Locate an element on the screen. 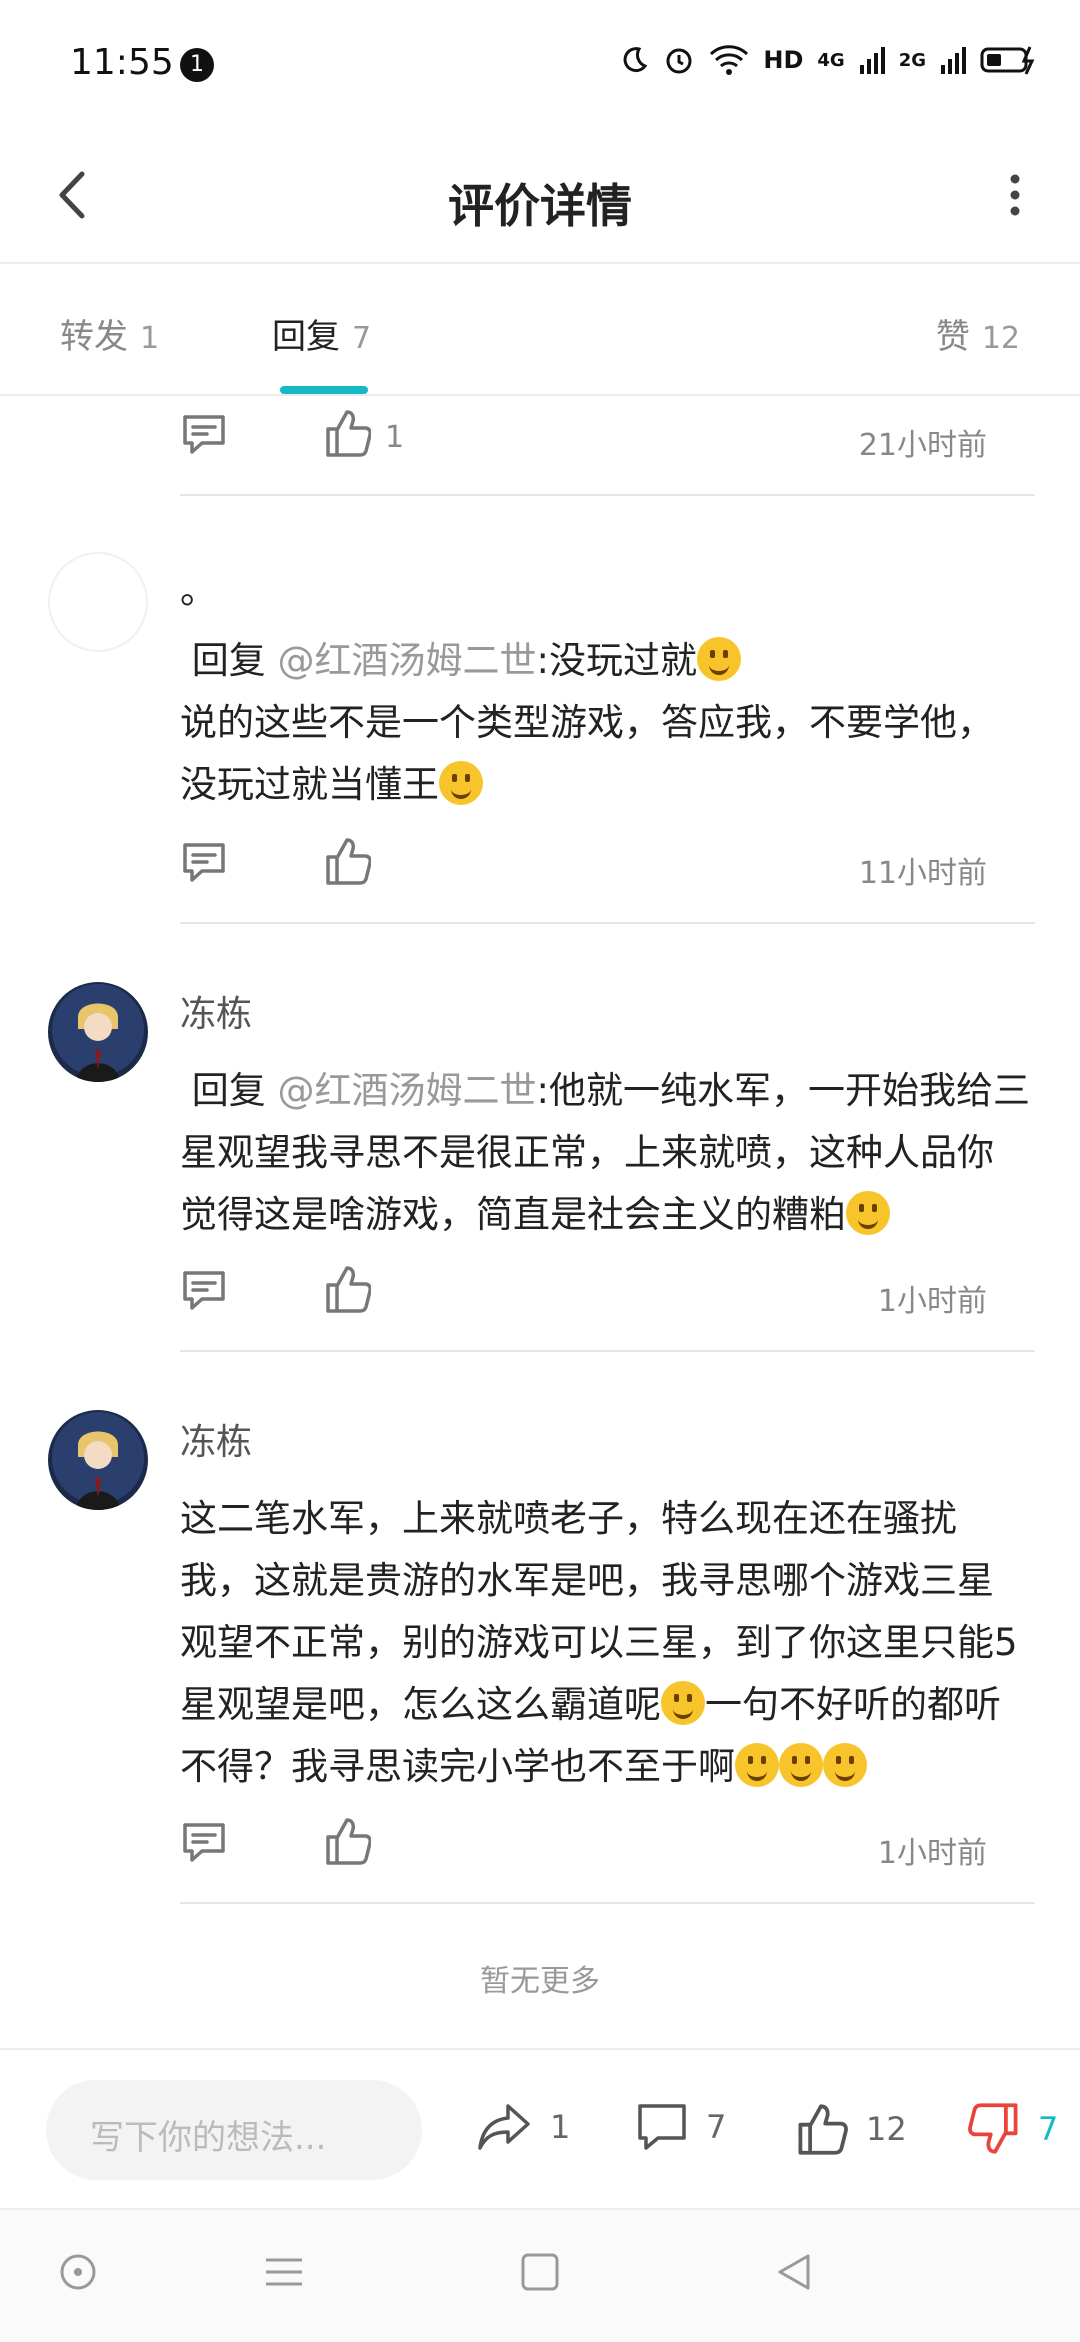  notification-count-badge: 1 is located at coordinates (197, 65).